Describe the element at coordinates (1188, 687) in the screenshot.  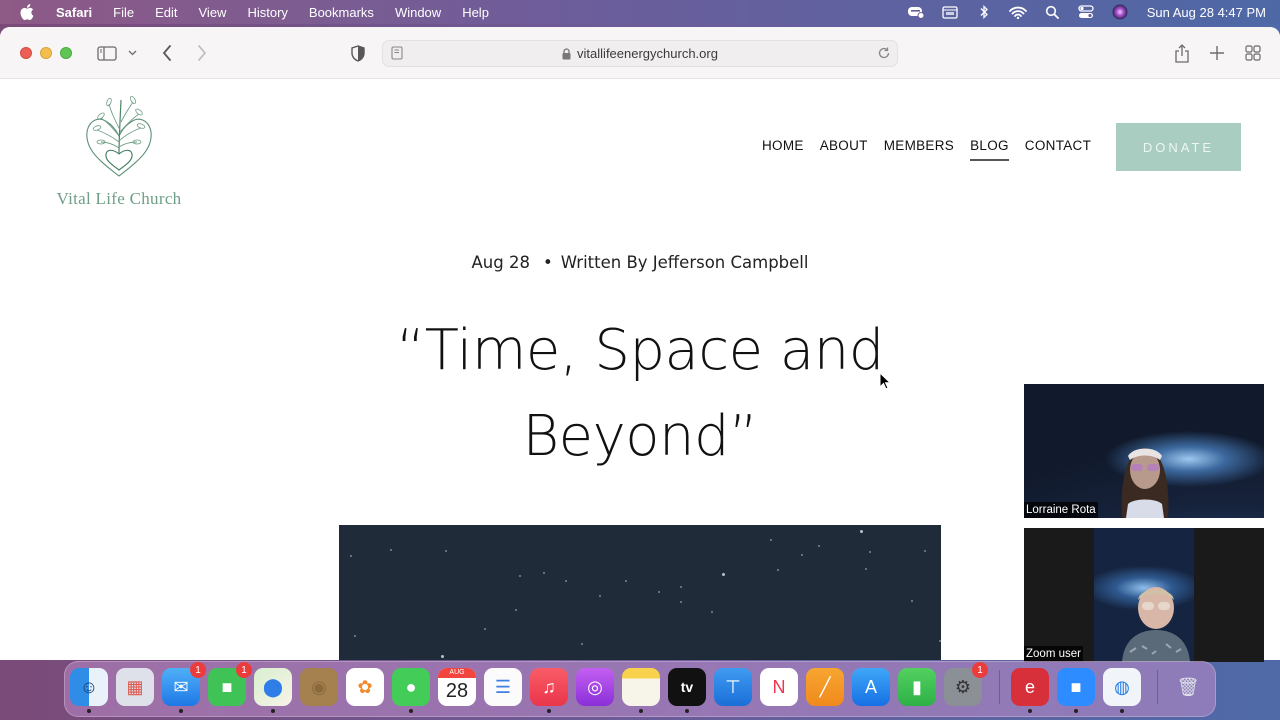
I see `dock-trash-icon: 🗑` at that location.